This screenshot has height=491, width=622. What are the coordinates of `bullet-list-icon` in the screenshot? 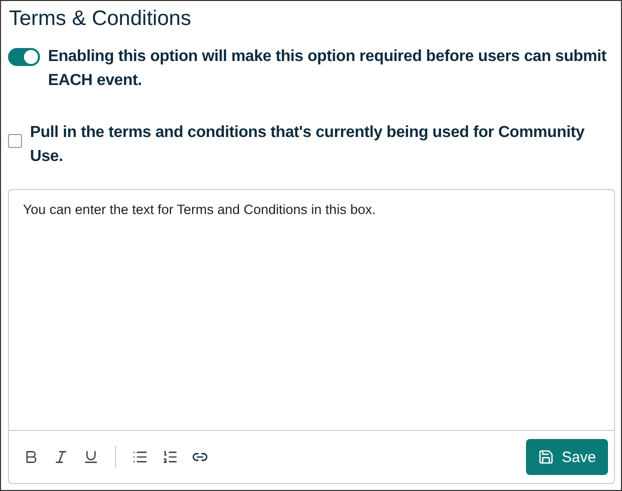 It's located at (140, 457).